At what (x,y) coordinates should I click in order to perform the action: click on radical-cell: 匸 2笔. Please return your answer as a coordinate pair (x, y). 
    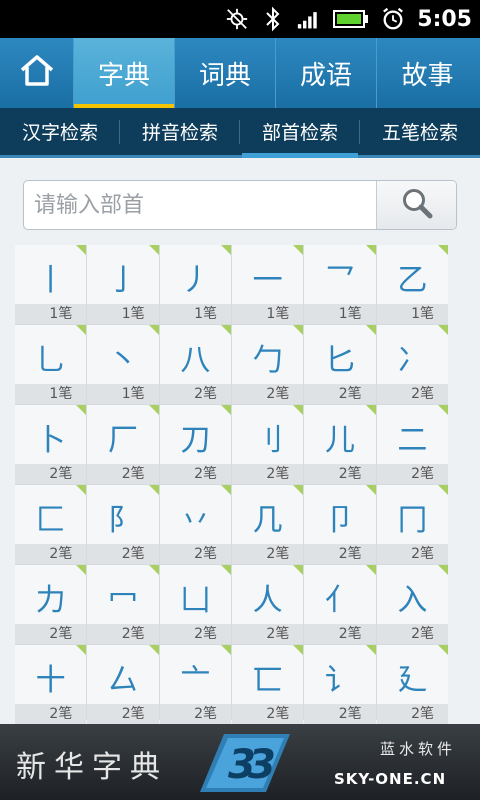
    Looking at the image, I should click on (268, 684).